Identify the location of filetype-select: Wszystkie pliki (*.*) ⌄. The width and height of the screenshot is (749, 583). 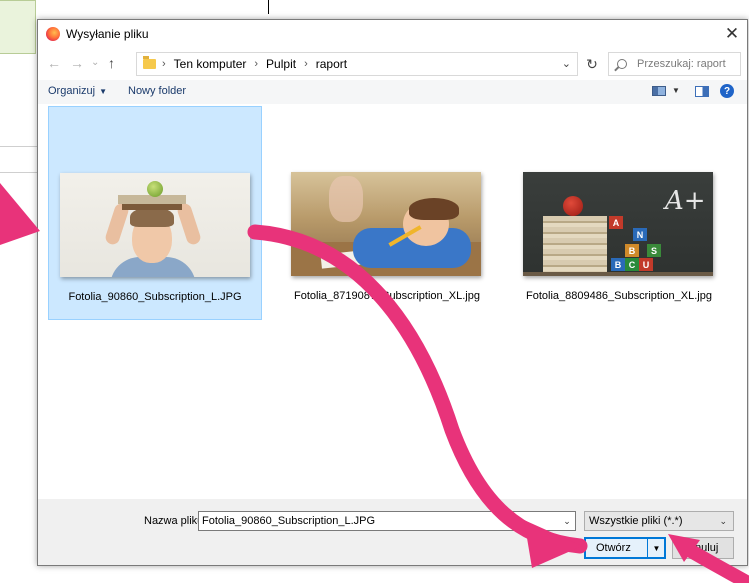
(659, 521).